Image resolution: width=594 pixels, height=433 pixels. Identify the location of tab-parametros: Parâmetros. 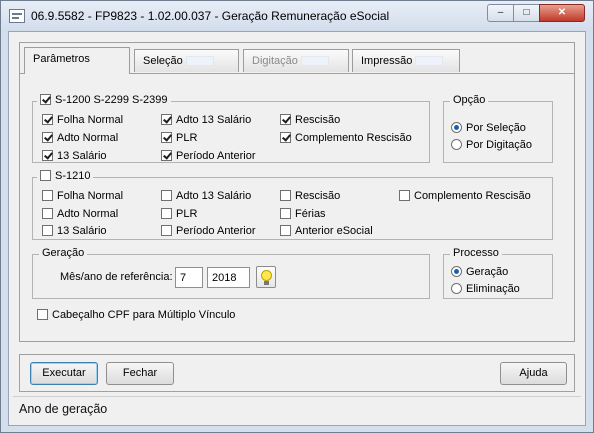
(77, 60).